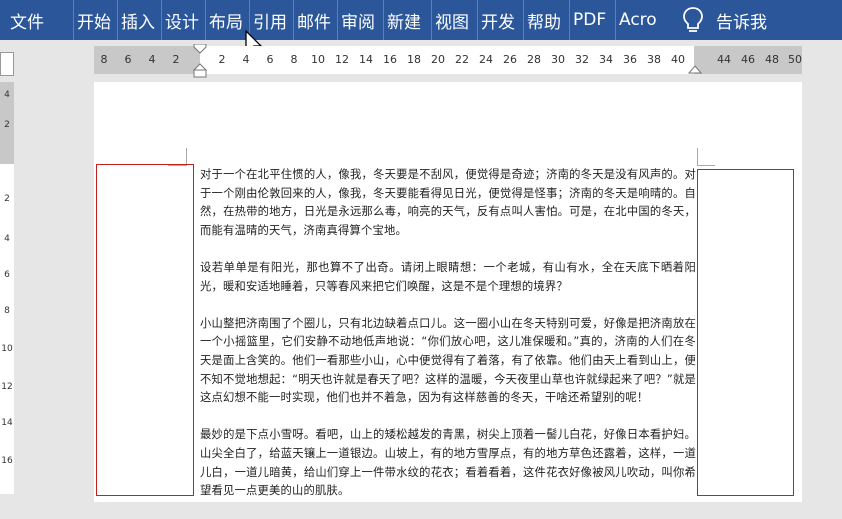 The height and width of the screenshot is (519, 842). I want to click on tab-insert: 插入, so click(140, 20).